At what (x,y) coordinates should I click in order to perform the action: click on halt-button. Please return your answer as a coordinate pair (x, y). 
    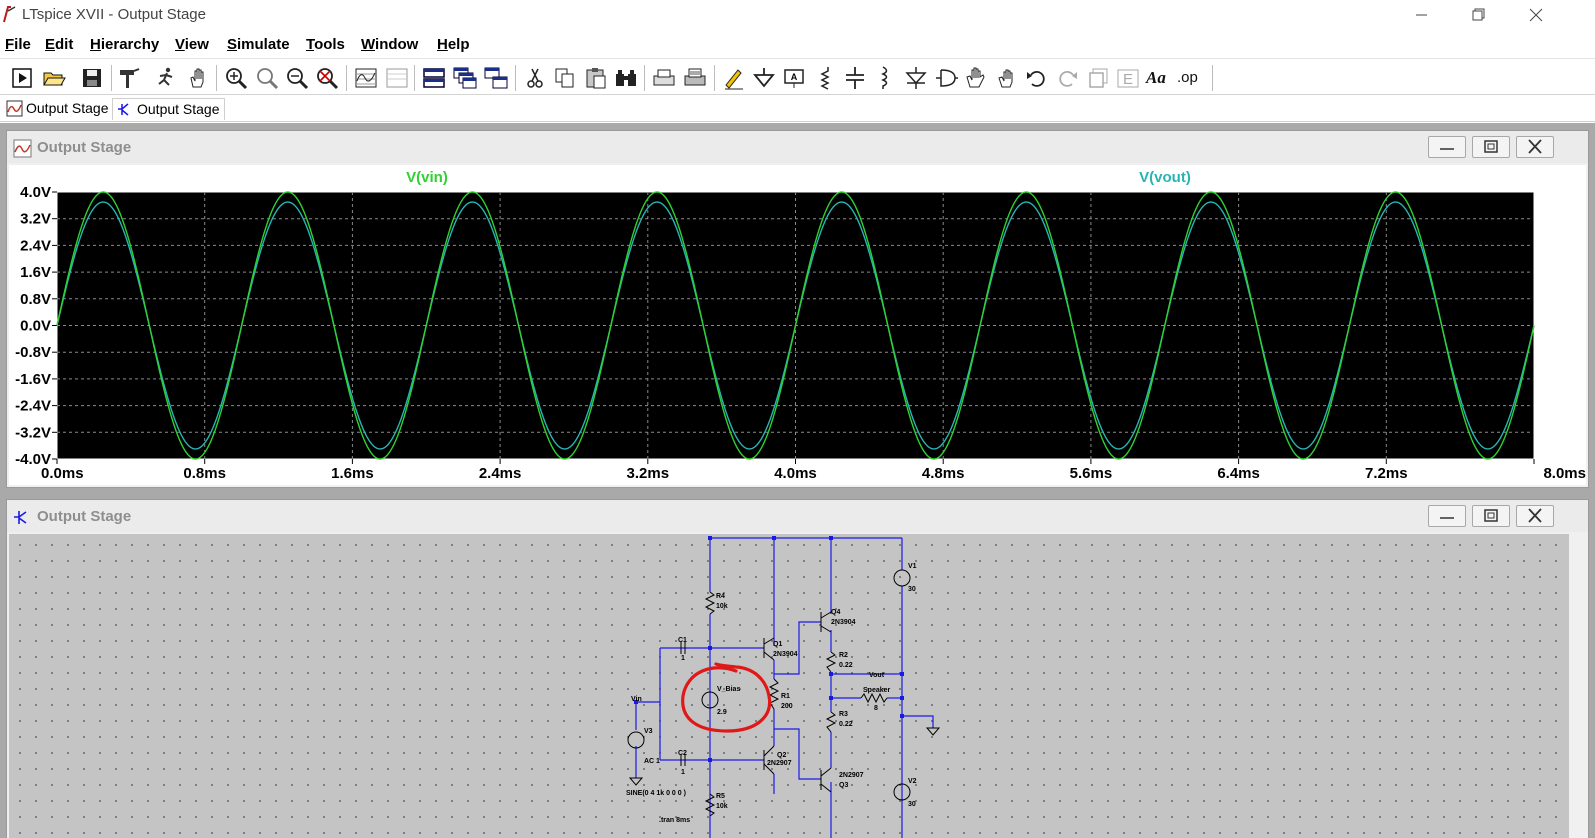
    Looking at the image, I should click on (166, 78).